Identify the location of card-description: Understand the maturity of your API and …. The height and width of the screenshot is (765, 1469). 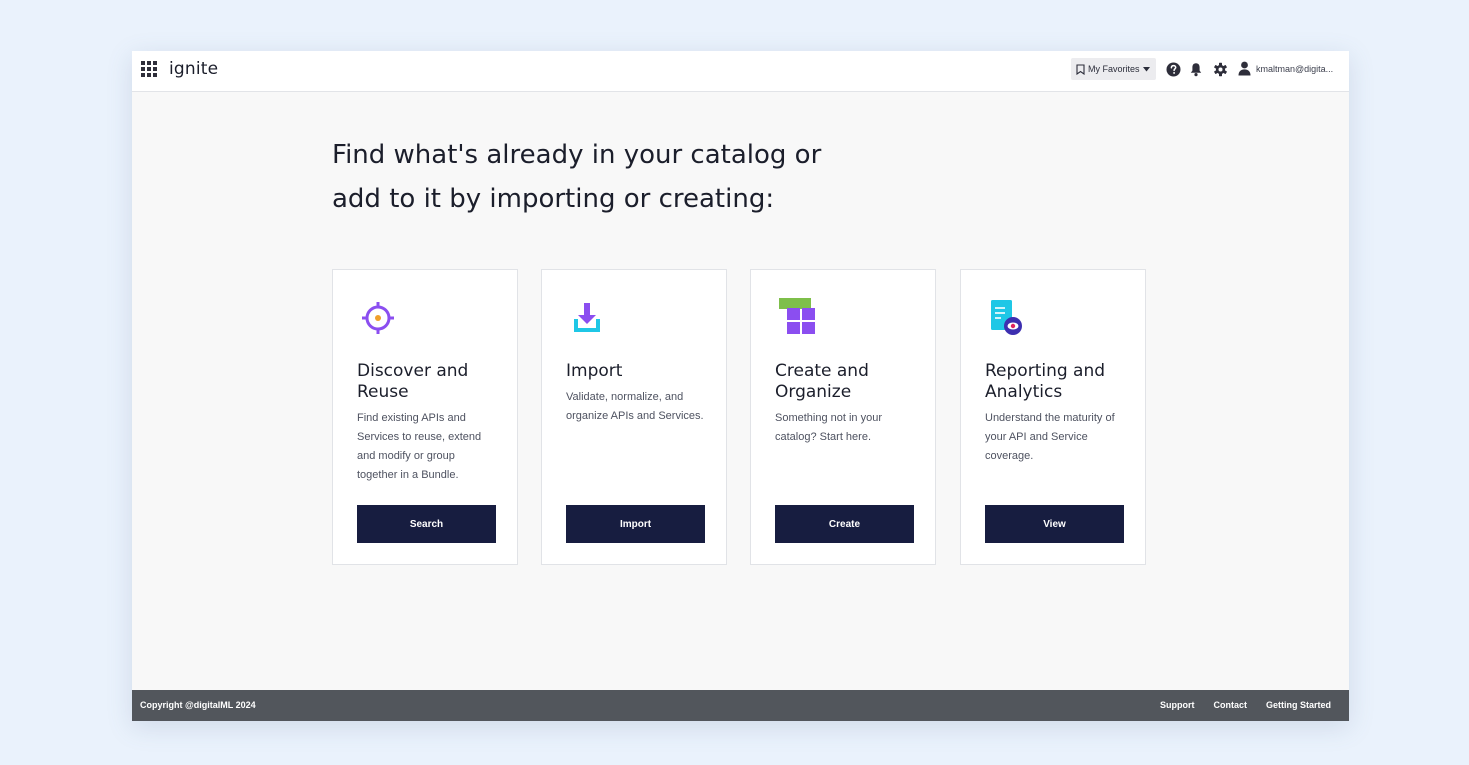
(1050, 437).